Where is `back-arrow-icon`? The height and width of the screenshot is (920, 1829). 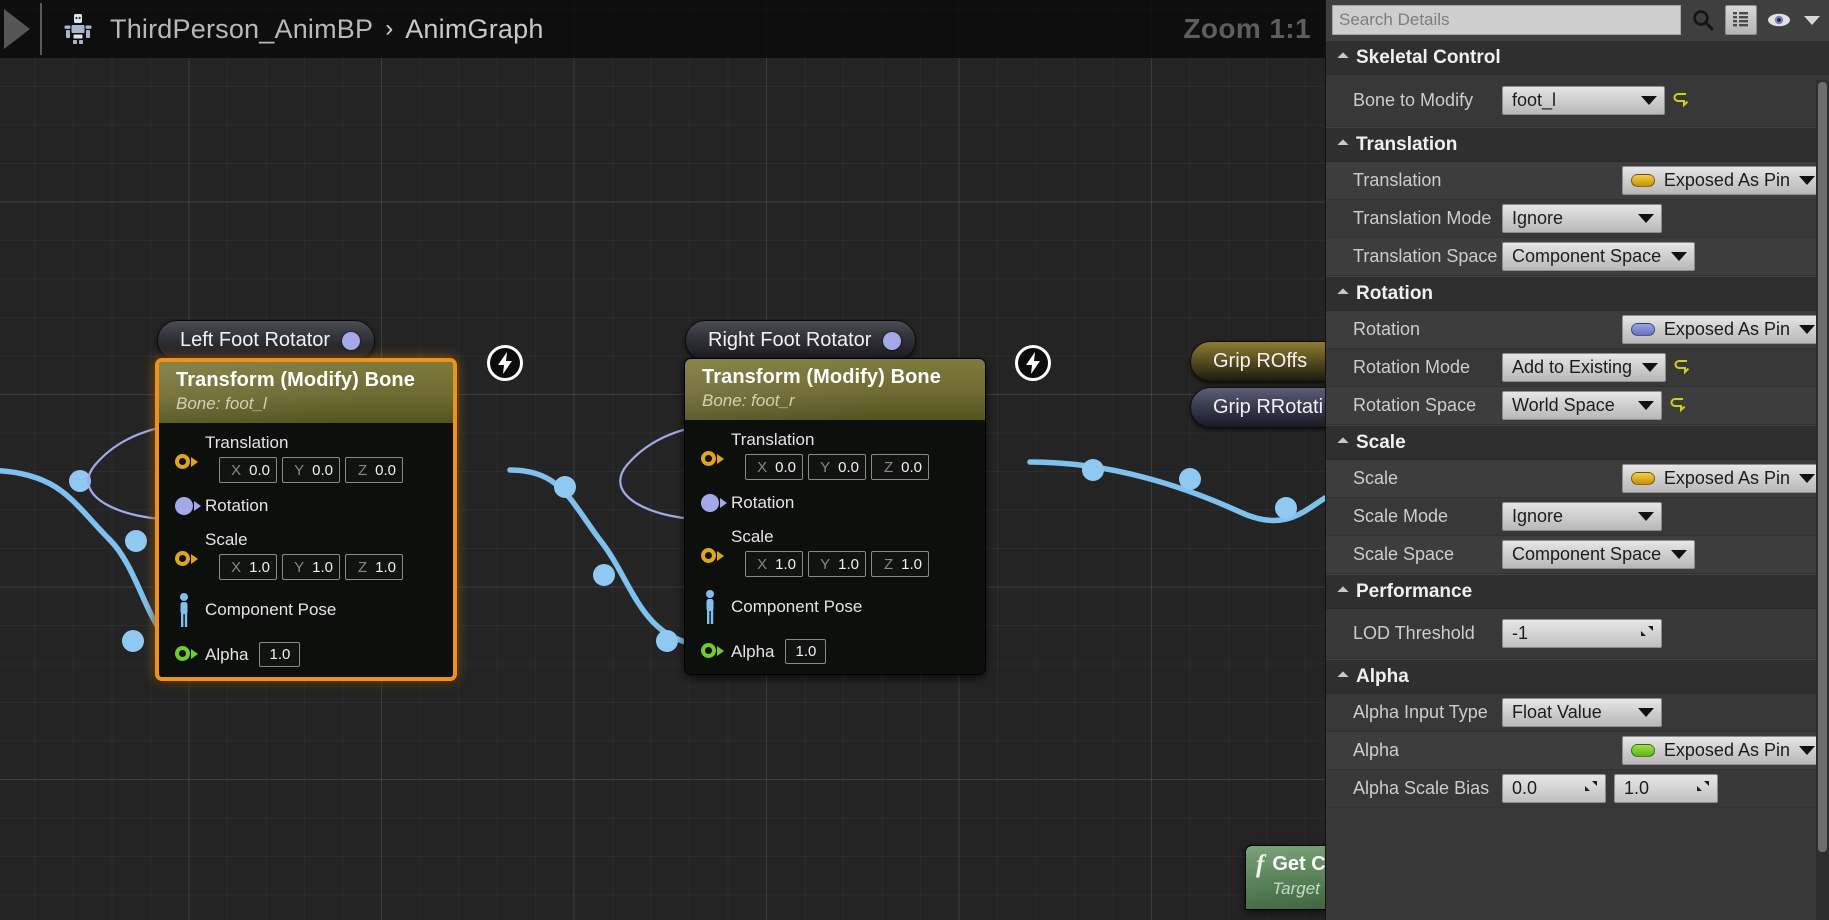 back-arrow-icon is located at coordinates (17, 29).